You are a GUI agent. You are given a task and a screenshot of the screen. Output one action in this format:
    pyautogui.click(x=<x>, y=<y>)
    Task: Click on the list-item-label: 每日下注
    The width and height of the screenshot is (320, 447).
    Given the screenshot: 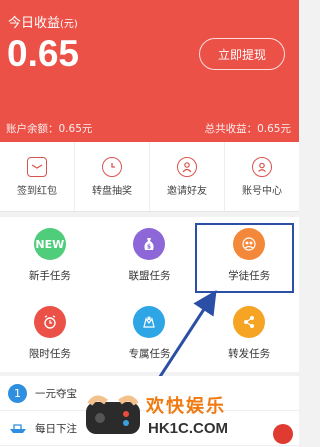 What is the action you would take?
    pyautogui.click(x=56, y=428)
    